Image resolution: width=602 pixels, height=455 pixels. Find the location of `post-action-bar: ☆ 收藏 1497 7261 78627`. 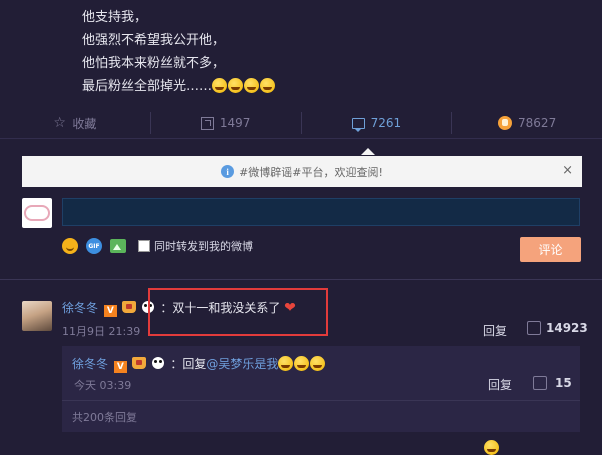

post-action-bar: ☆ 收藏 1497 7261 78627 is located at coordinates (301, 123).